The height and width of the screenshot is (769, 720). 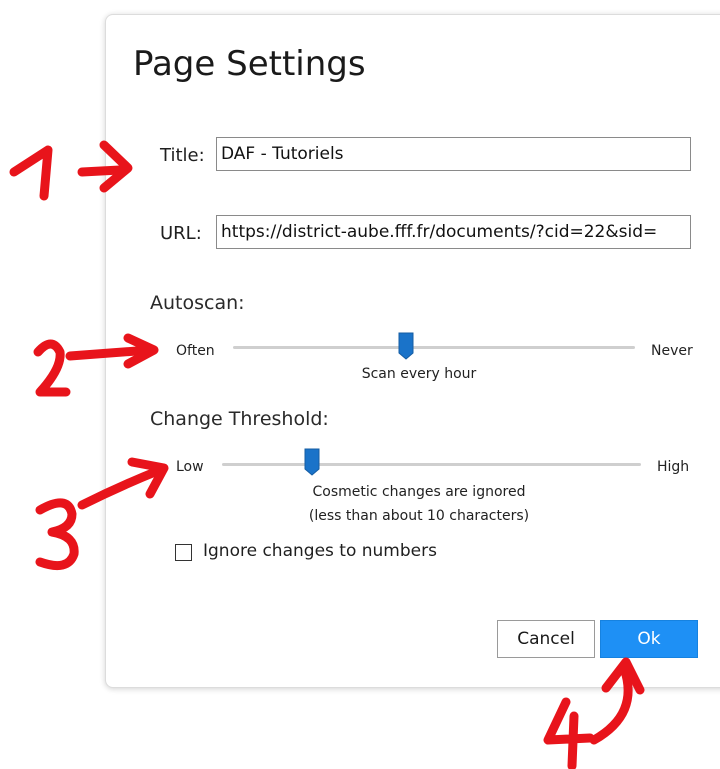 What do you see at coordinates (673, 467) in the screenshot?
I see `threshold-max-label: High` at bounding box center [673, 467].